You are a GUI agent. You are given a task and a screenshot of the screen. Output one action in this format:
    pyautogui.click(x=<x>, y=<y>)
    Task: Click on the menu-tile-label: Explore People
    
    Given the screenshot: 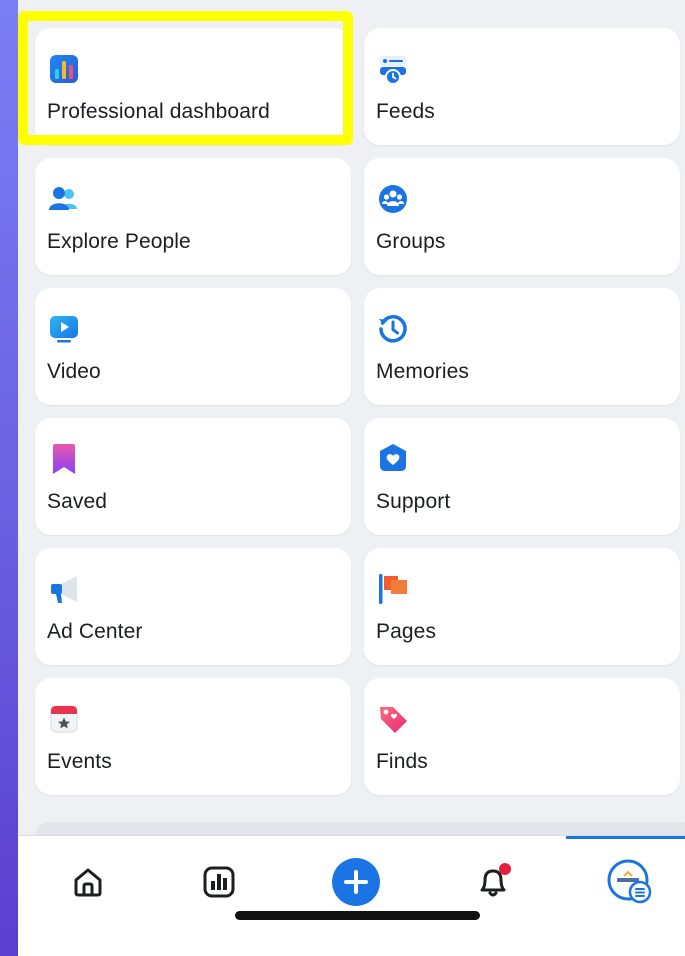 What is the action you would take?
    pyautogui.click(x=119, y=241)
    